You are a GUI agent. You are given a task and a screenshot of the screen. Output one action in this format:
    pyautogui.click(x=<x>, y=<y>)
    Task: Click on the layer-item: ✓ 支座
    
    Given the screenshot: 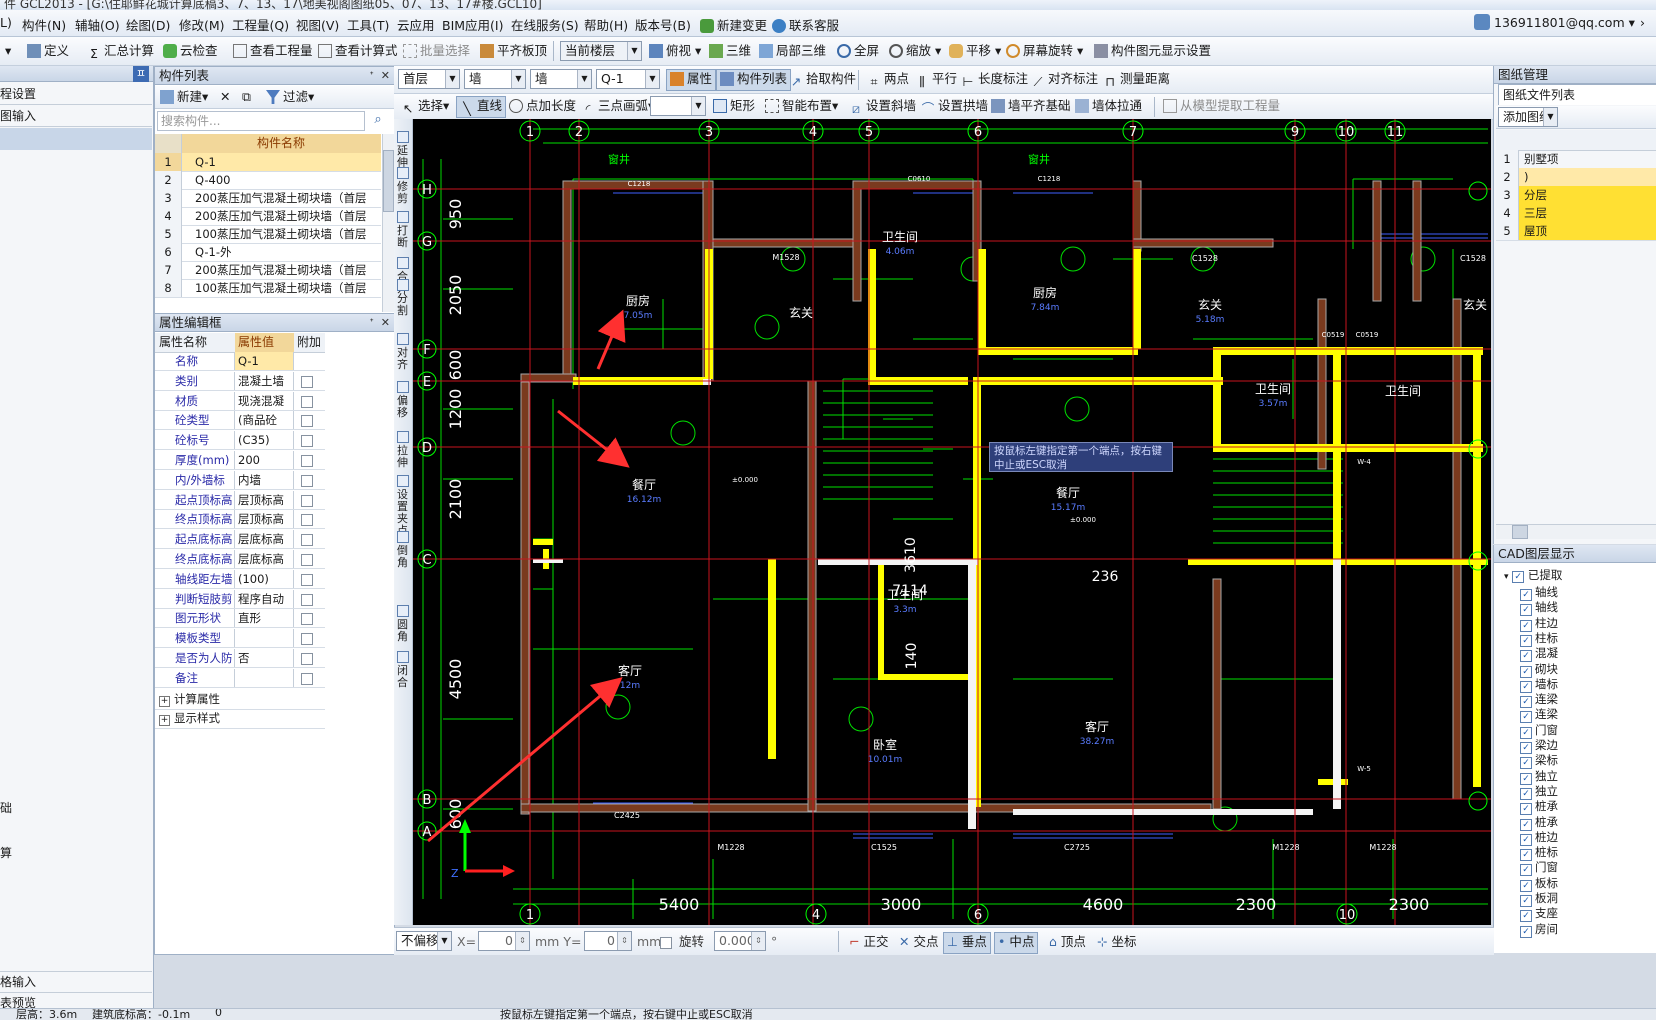 What is the action you would take?
    pyautogui.click(x=1539, y=914)
    